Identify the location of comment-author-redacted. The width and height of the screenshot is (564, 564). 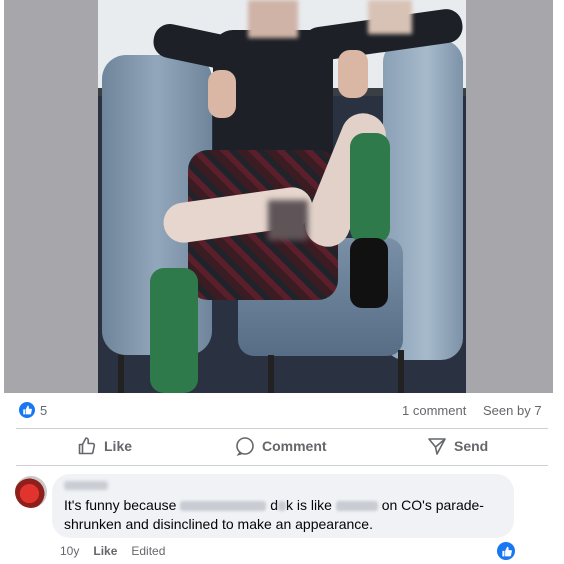
(86, 485).